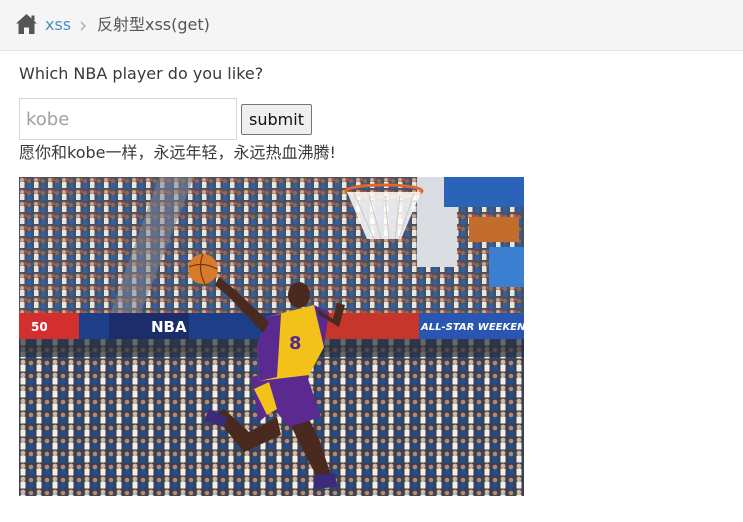  What do you see at coordinates (26, 24) in the screenshot?
I see `home-icon` at bounding box center [26, 24].